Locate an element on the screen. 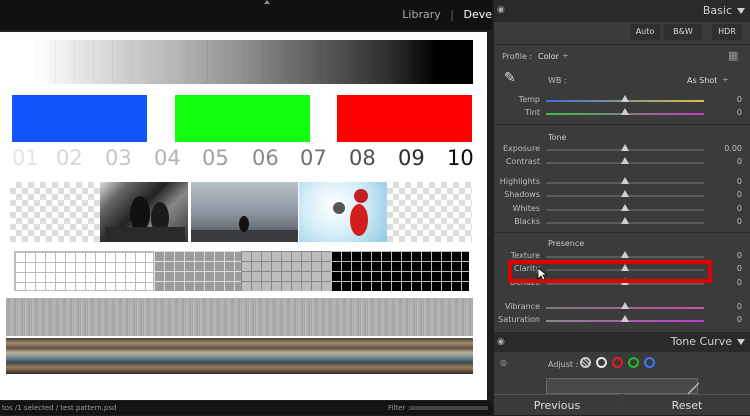 The height and width of the screenshot is (416, 750). gray-step-number: 03 is located at coordinates (118, 158).